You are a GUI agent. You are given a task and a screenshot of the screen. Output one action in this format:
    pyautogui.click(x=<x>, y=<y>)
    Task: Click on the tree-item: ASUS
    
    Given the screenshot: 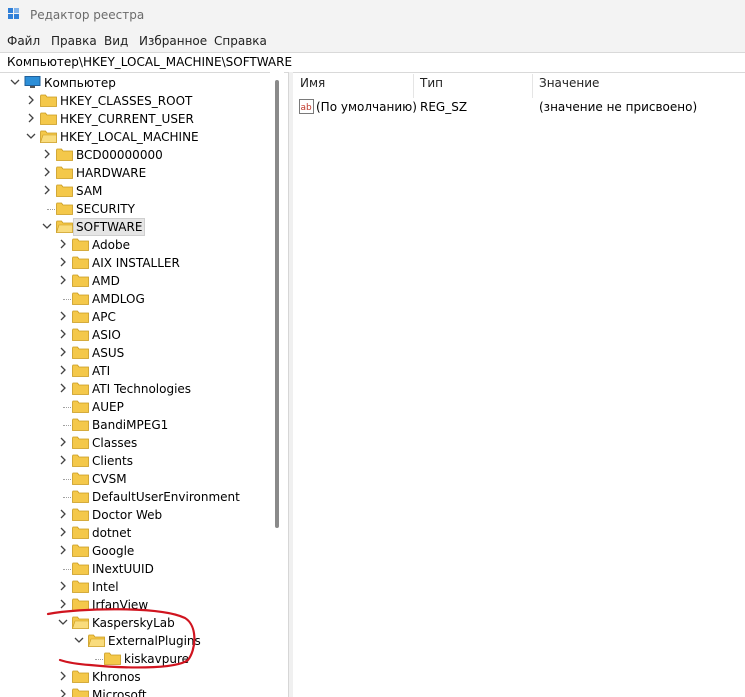 What is the action you would take?
    pyautogui.click(x=135, y=353)
    